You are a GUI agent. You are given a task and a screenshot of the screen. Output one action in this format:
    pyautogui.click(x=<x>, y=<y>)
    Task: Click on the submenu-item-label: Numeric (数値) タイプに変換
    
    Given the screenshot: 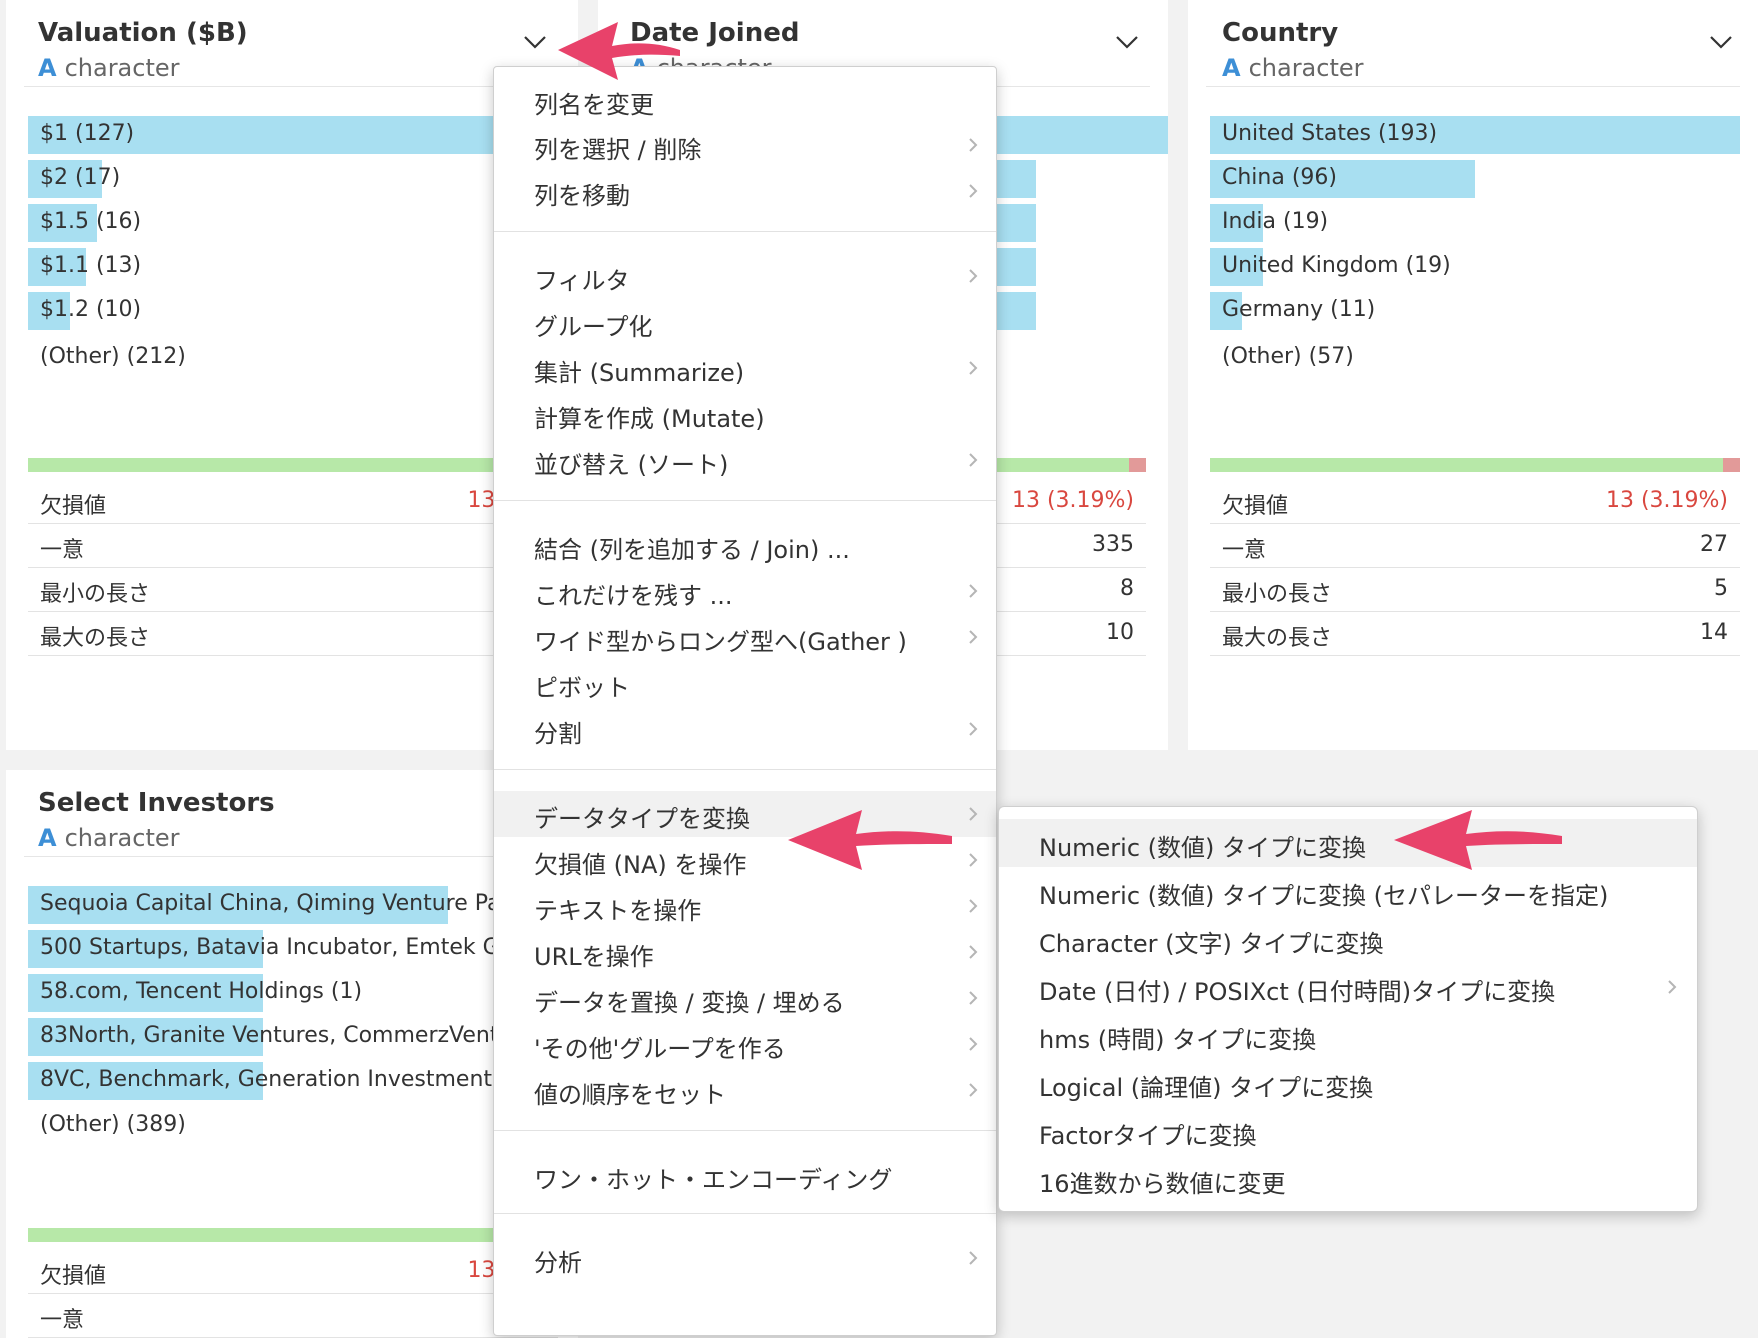 What is the action you would take?
    pyautogui.click(x=1203, y=848)
    